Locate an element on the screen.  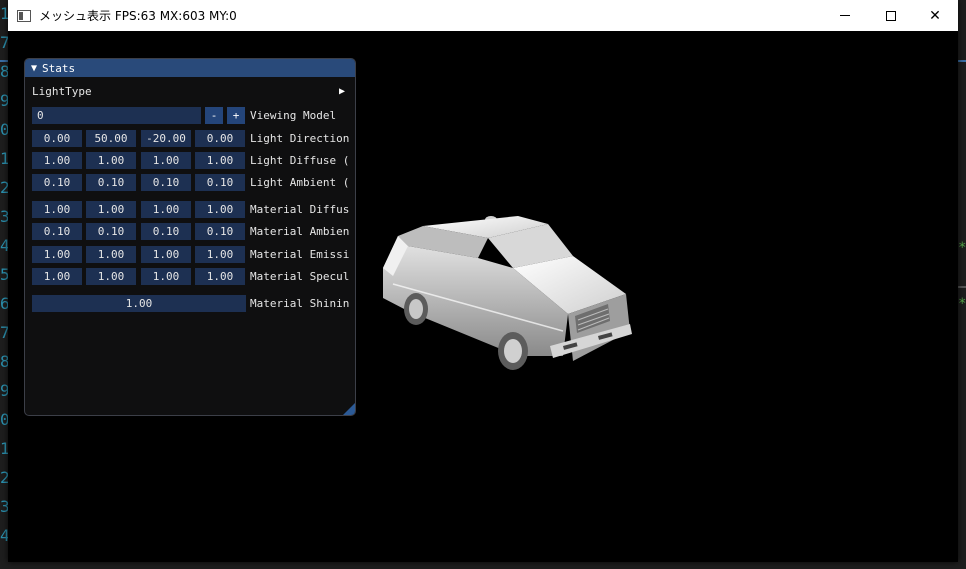
stats-panel-header: ▼ Stats is located at coordinates (190, 68).